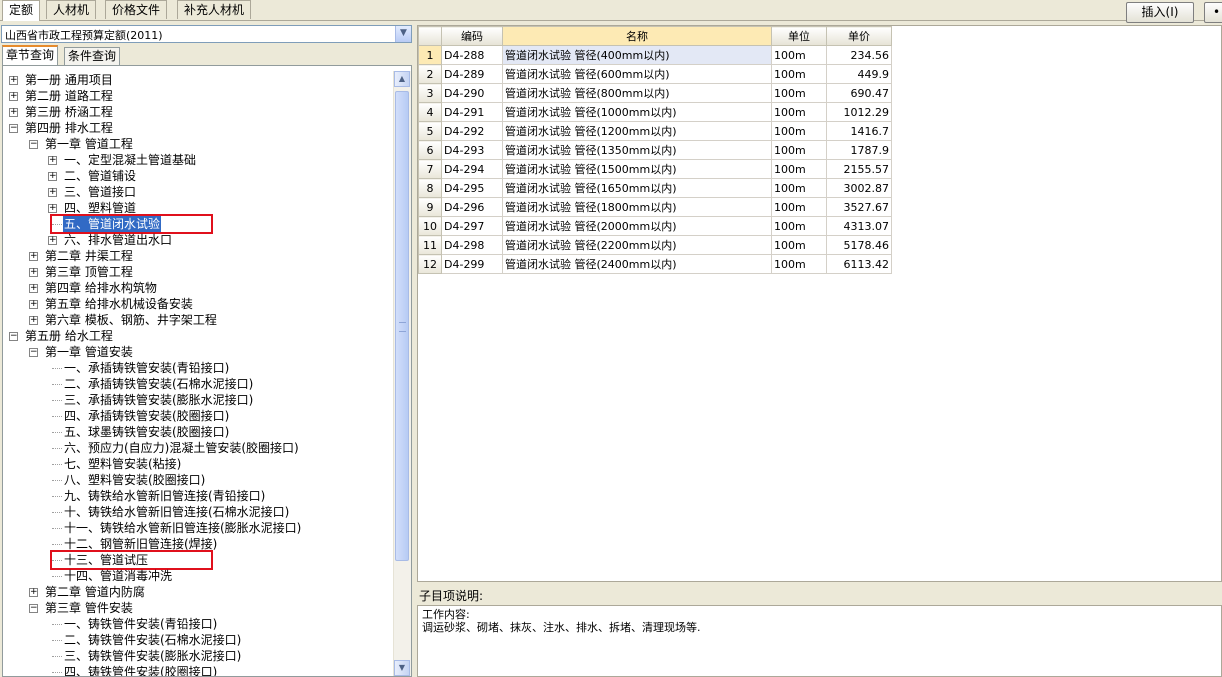 The image size is (1222, 677). Describe the element at coordinates (637, 207) in the screenshot. I see `cell-name: 管道闭水试验 管径(1800mm以内)` at that location.